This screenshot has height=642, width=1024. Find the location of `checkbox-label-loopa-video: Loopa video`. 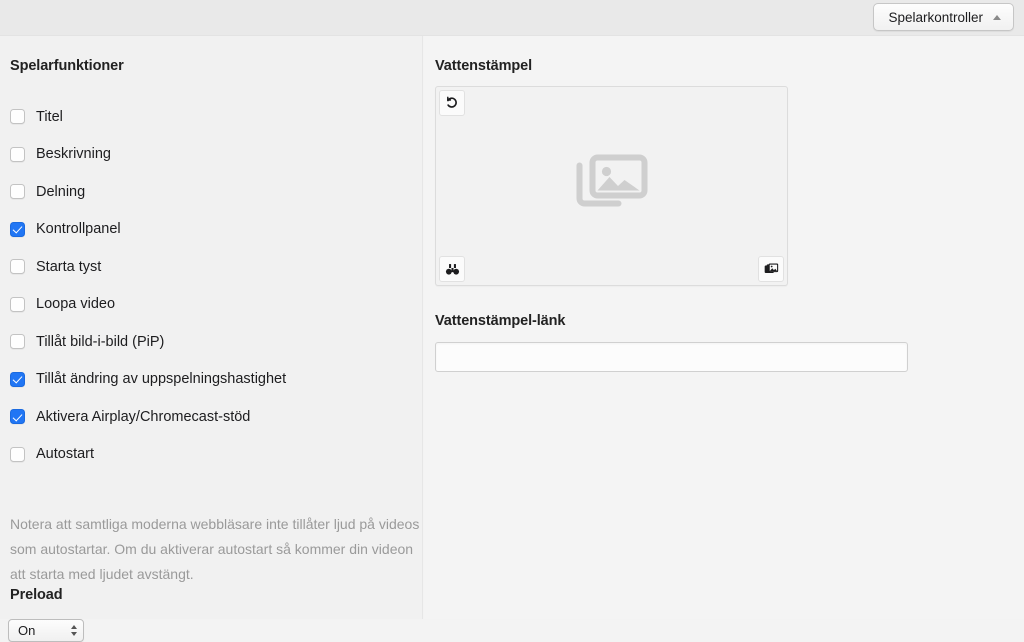

checkbox-label-loopa-video: Loopa video is located at coordinates (76, 304).